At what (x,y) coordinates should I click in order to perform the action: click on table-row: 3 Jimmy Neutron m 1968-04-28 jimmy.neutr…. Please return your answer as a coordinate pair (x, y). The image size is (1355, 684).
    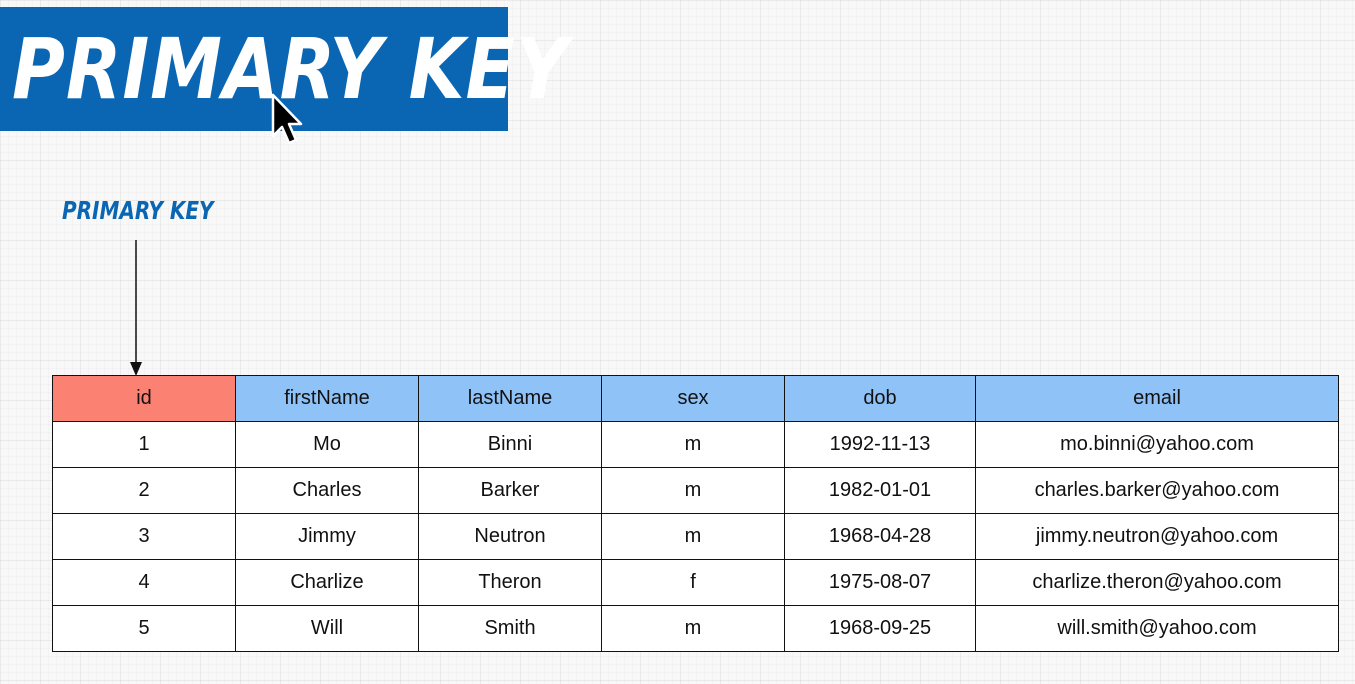
    Looking at the image, I should click on (695, 536).